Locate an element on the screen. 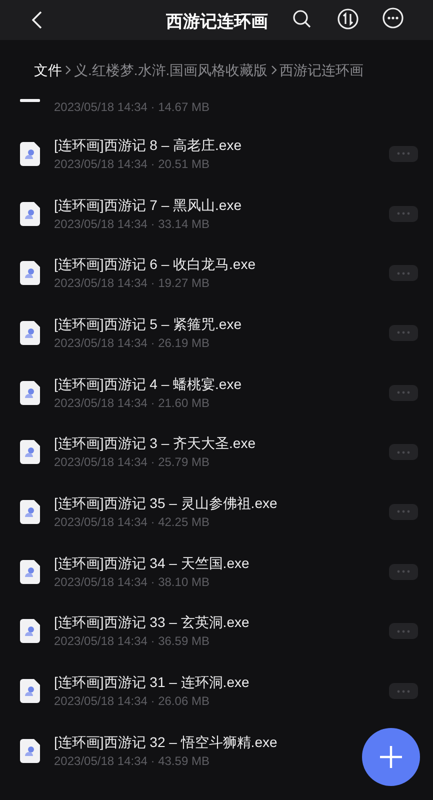  file-meta: 2023/05/18 14:34 · 42.25 MB is located at coordinates (132, 522).